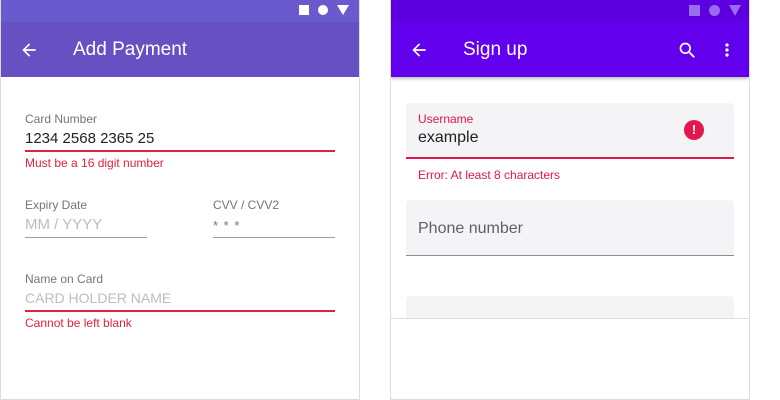 This screenshot has height=400, width=780. Describe the element at coordinates (226, 225) in the screenshot. I see `cvv-input: * * *` at that location.